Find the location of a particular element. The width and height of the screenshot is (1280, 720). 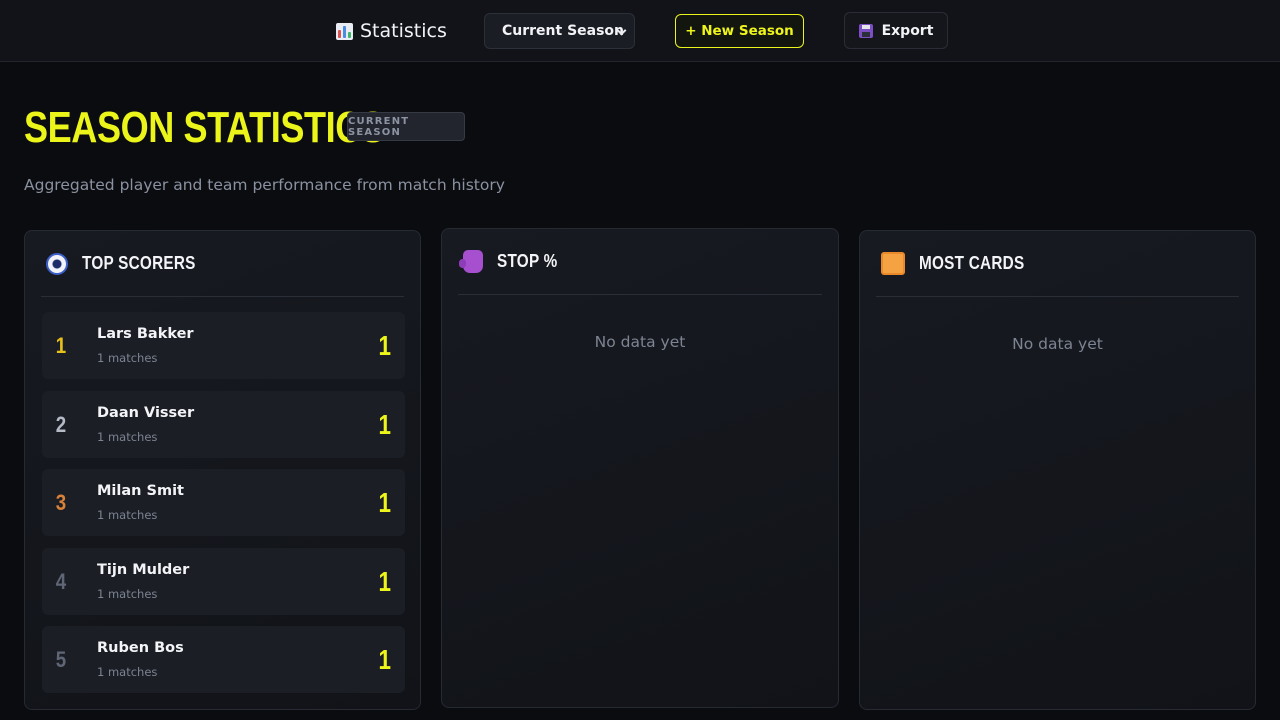

goalkeeper-glove-icon is located at coordinates (471, 261).